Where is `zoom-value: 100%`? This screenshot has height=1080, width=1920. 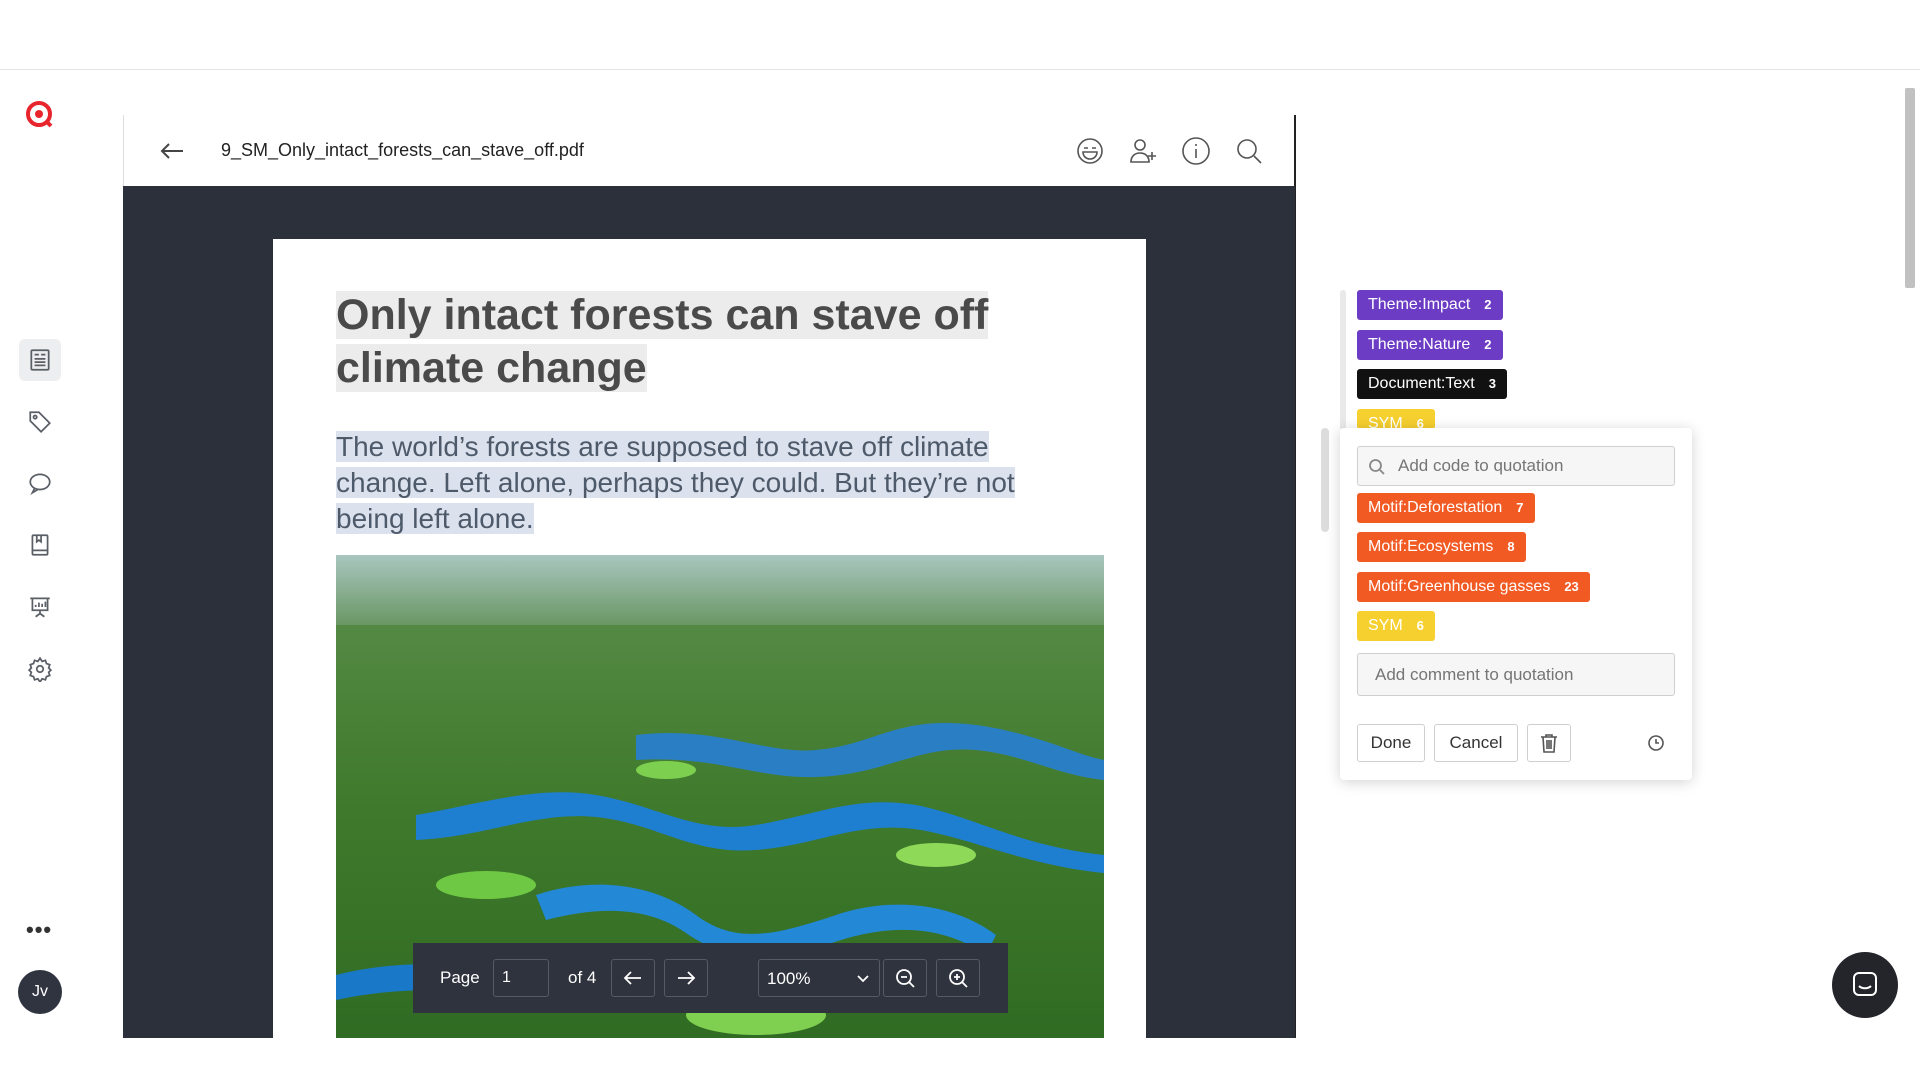 zoom-value: 100% is located at coordinates (789, 978).